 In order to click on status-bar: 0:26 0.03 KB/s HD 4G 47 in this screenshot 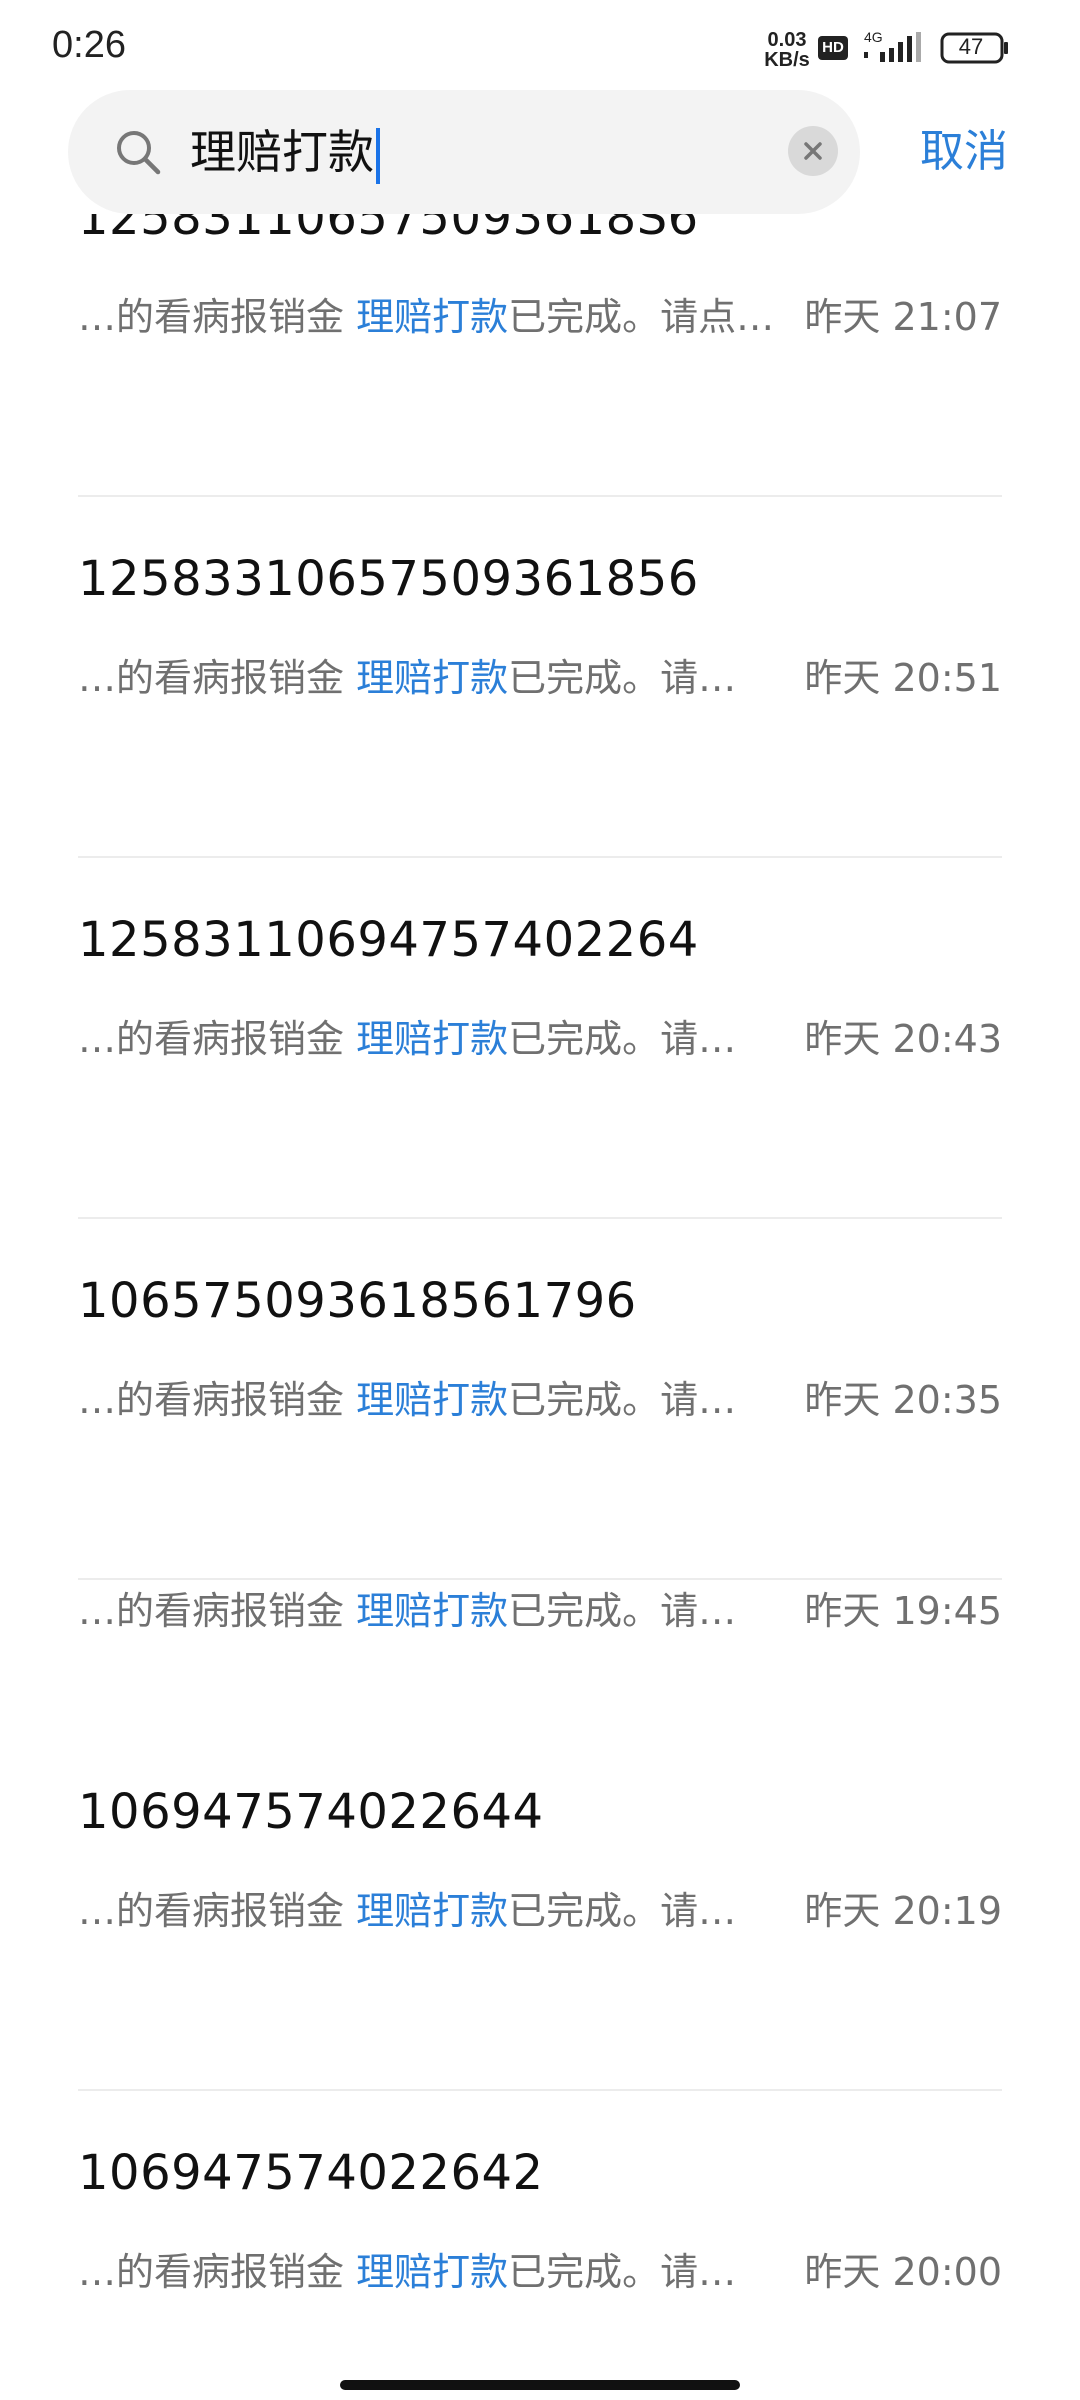, I will do `click(540, 45)`.